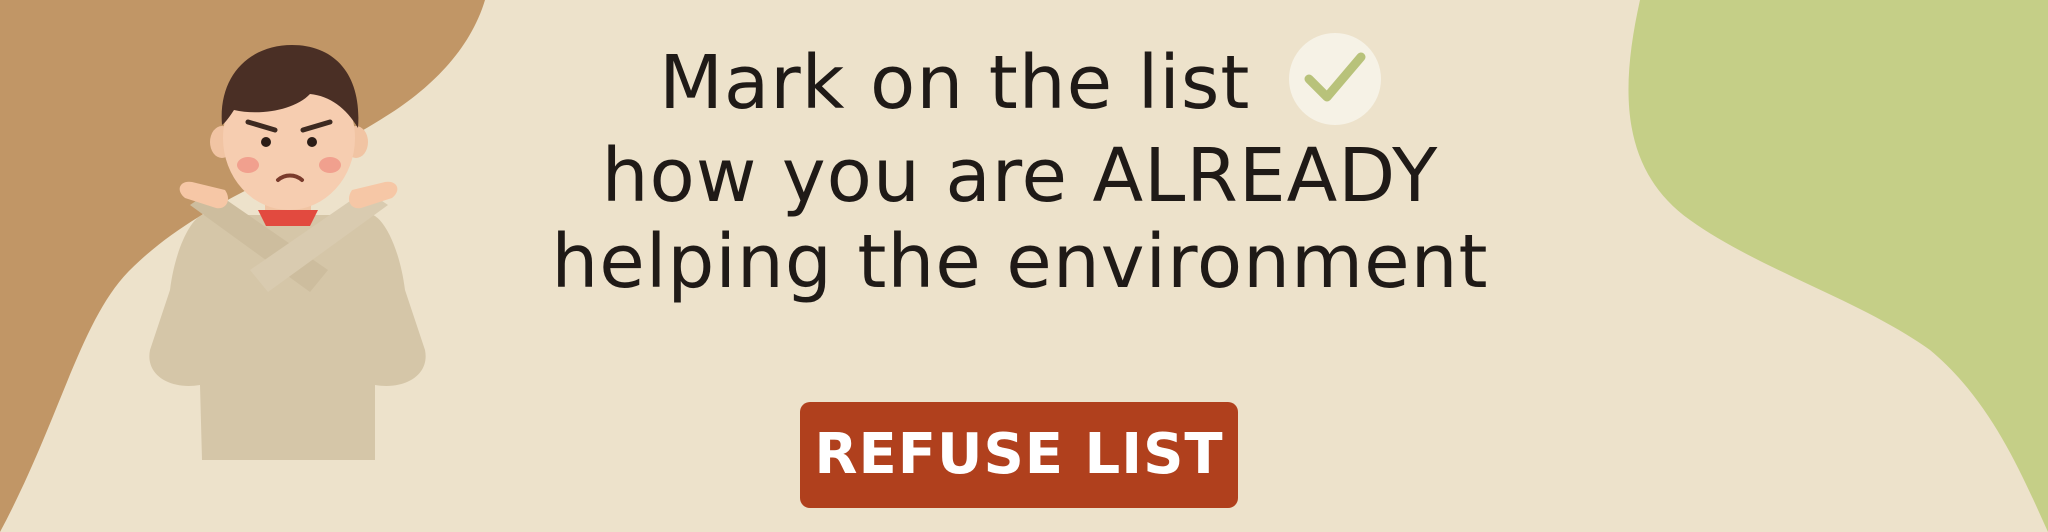 Image resolution: width=2048 pixels, height=532 pixels. What do you see at coordinates (330, 165) in the screenshot?
I see `right-cheek` at bounding box center [330, 165].